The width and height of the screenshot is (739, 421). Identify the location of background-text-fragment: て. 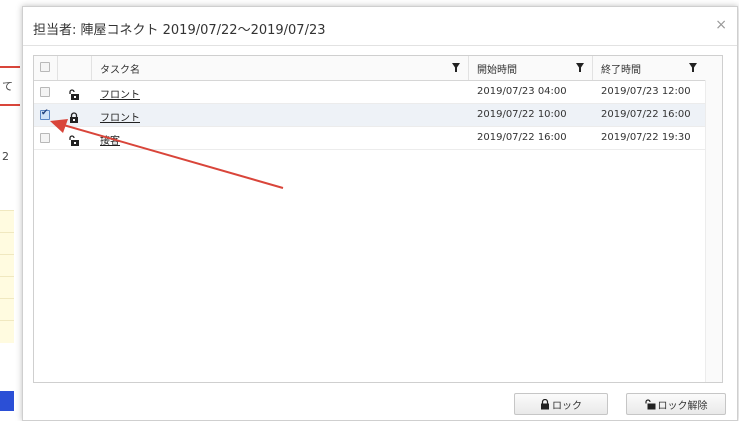
(7, 86).